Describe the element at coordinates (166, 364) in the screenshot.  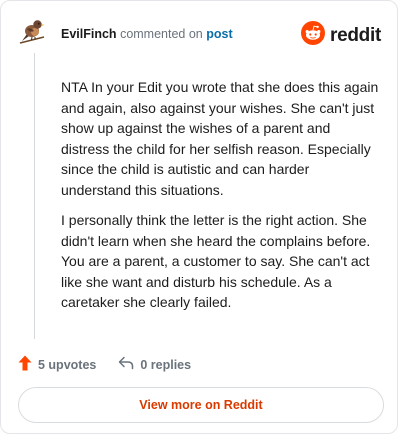
I see `replies-count: 0 replies` at that location.